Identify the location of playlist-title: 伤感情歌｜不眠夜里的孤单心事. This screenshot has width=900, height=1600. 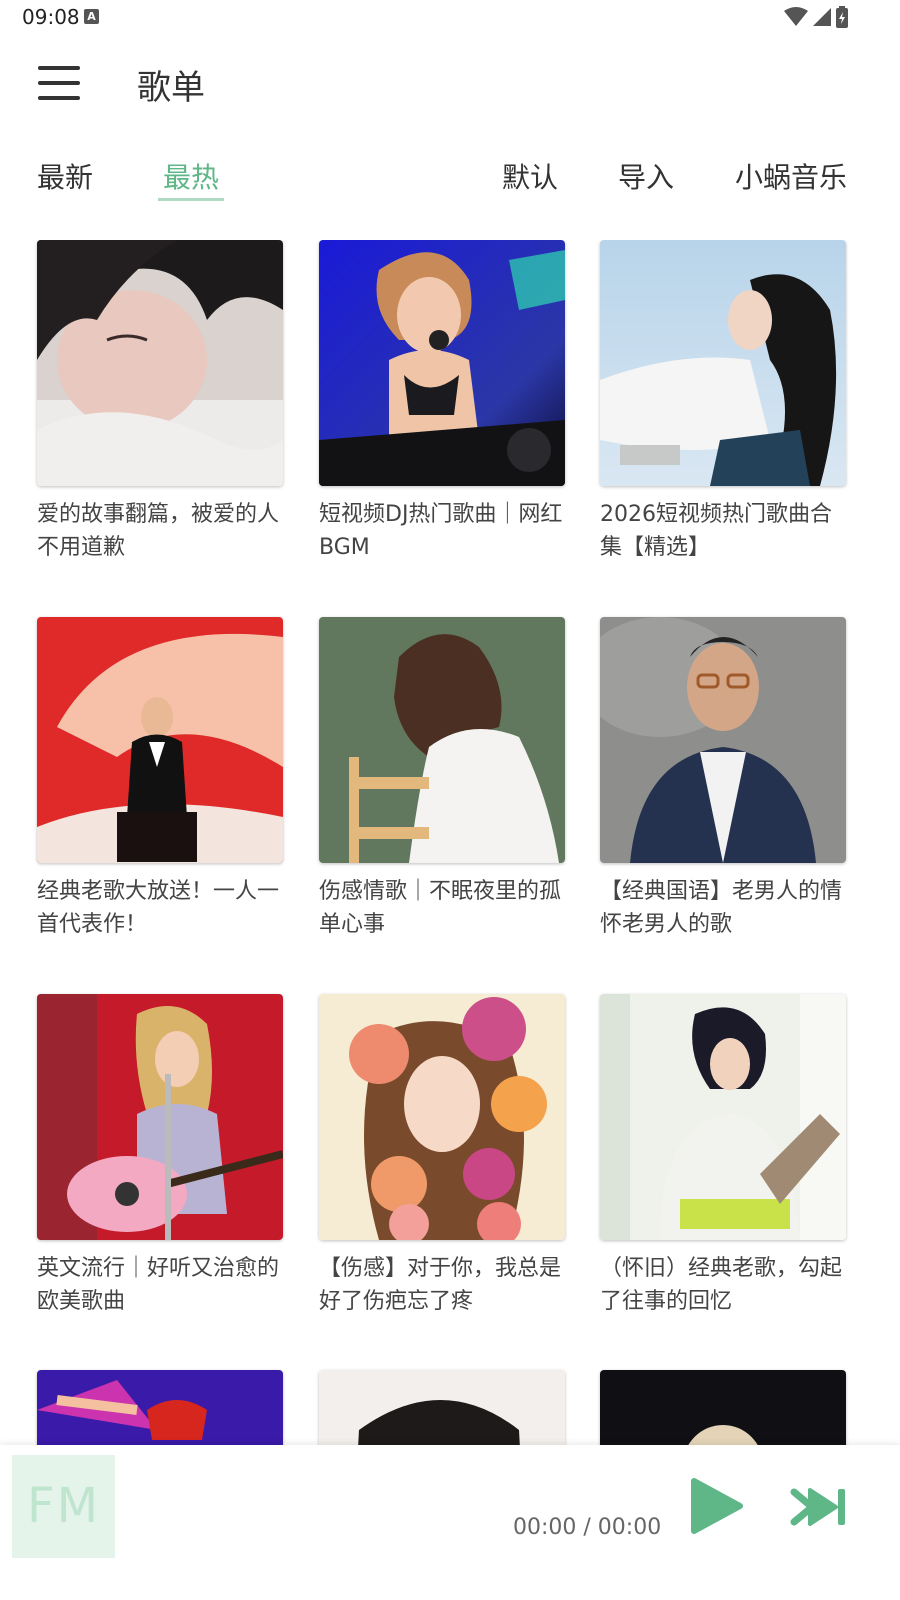
(440, 908).